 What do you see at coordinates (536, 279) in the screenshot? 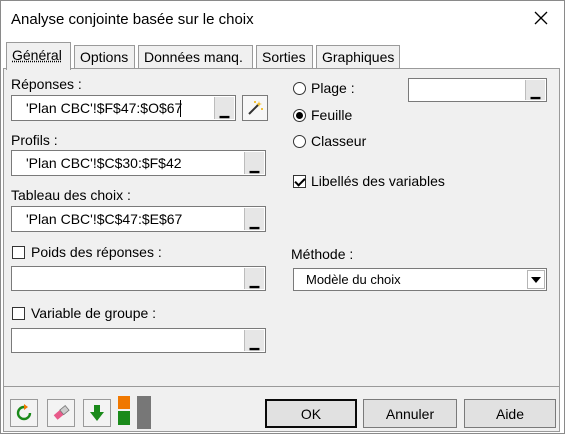
I see `chevron-down-icon` at bounding box center [536, 279].